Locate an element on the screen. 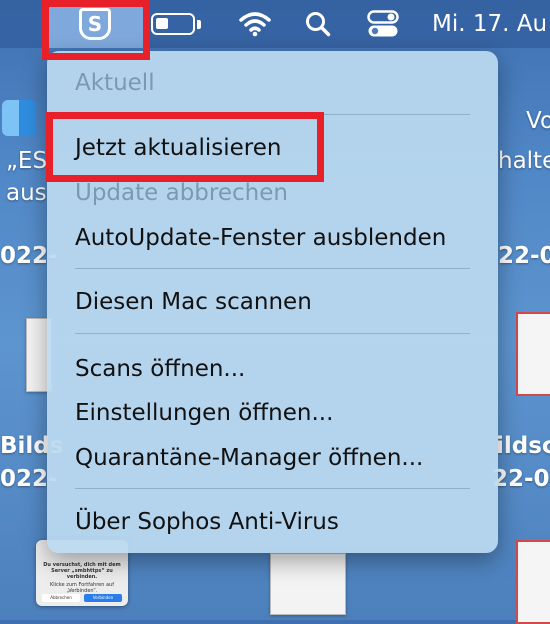  menu-item-update-now: Jetzt aktualisieren is located at coordinates (178, 148).